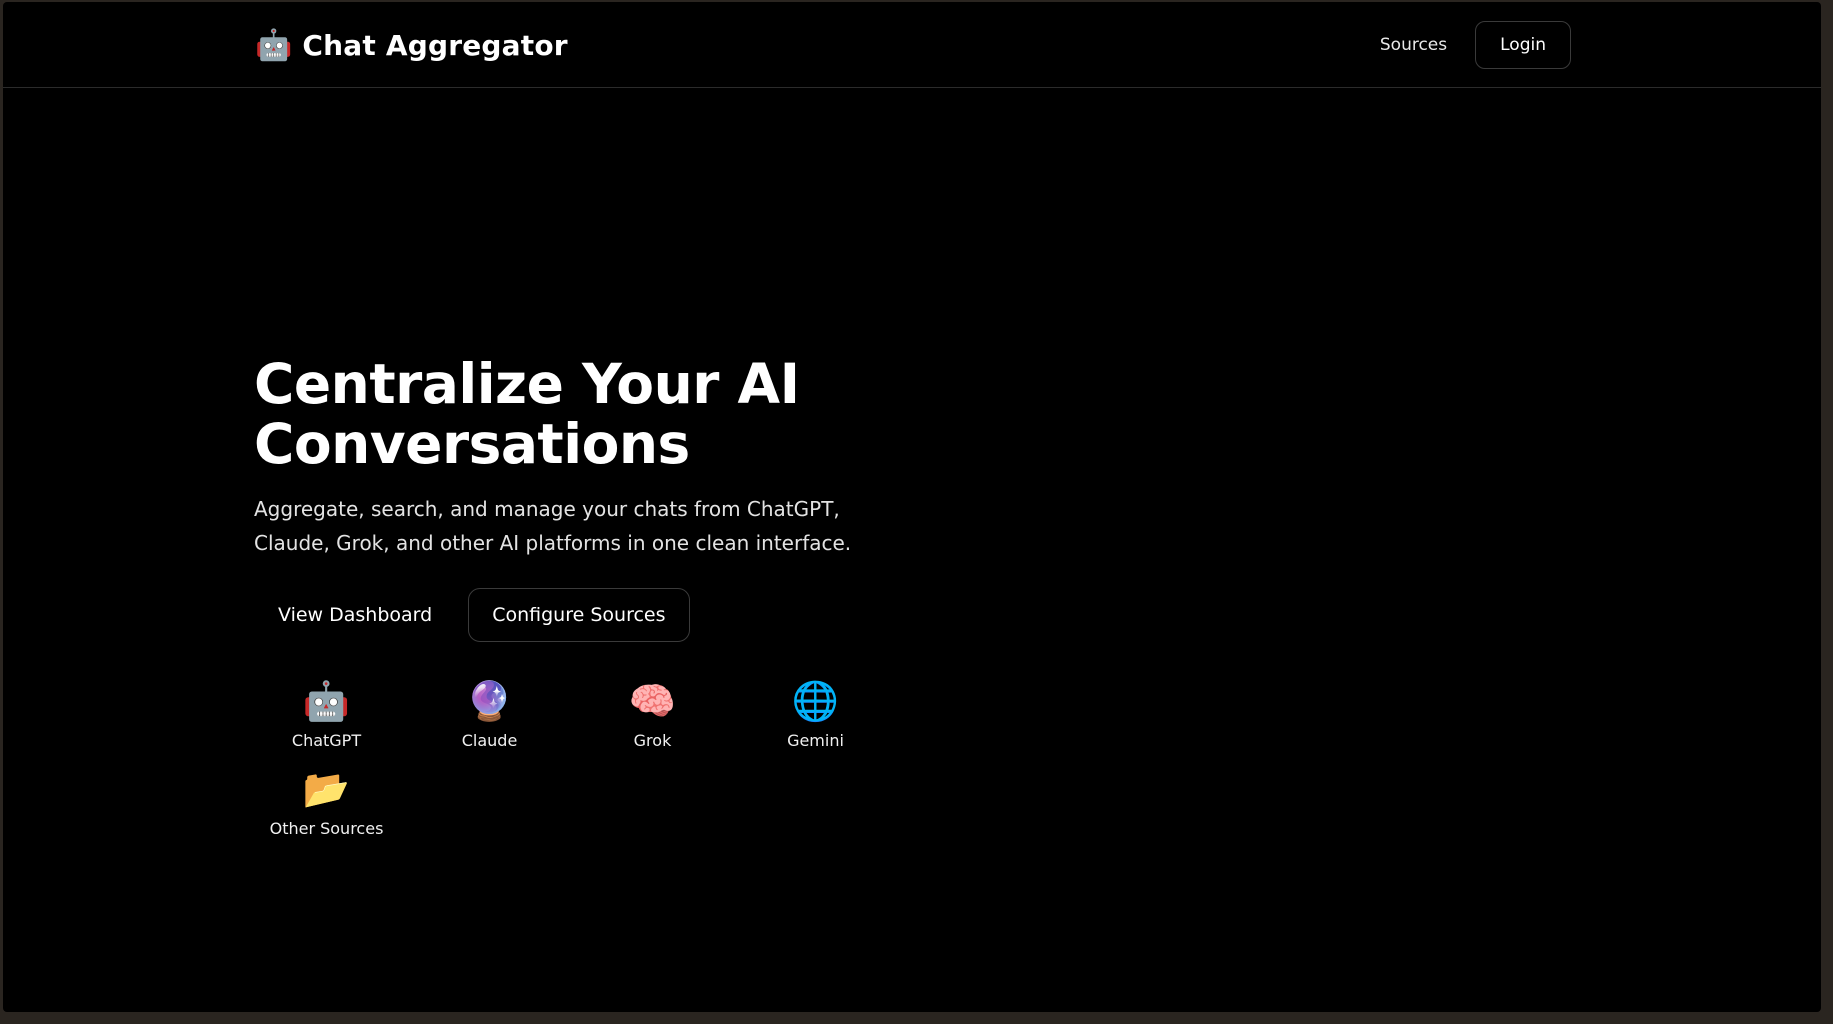  What do you see at coordinates (579, 615) in the screenshot?
I see `configure-sources-button: Configure Sources` at bounding box center [579, 615].